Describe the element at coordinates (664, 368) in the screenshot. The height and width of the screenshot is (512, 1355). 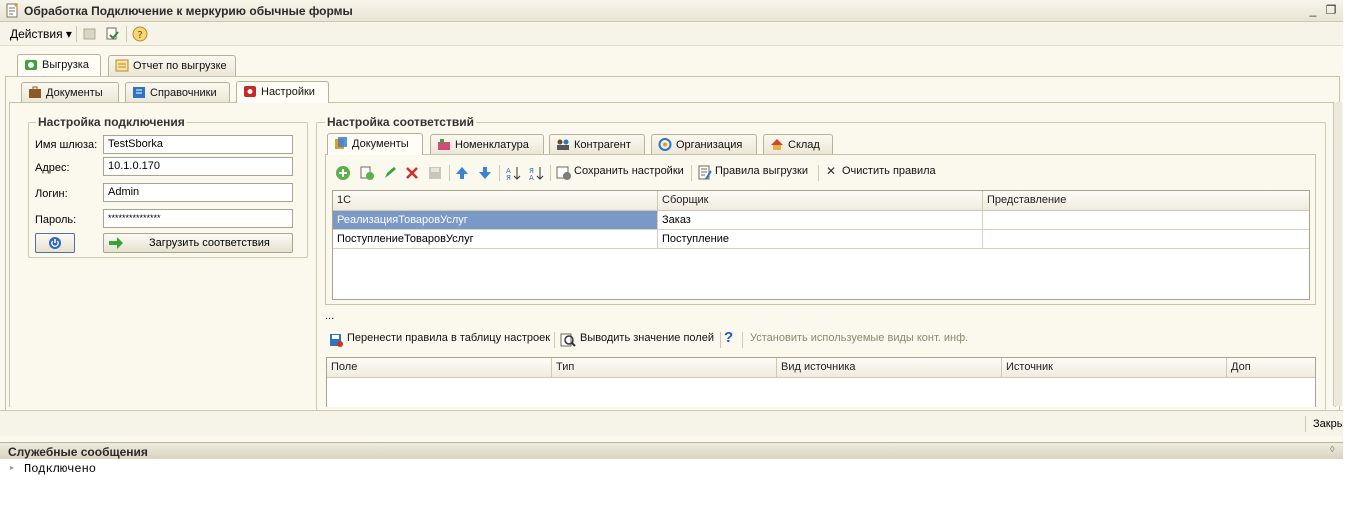
I see `column-header-type: Тип` at that location.